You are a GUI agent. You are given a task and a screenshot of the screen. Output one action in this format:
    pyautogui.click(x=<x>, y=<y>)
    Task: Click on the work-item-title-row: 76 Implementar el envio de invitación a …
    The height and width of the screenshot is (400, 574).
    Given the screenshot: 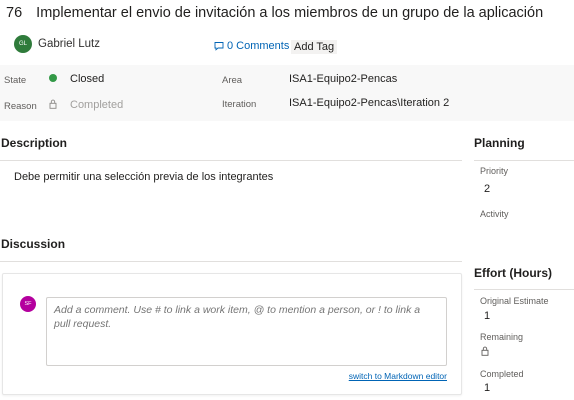 What is the action you would take?
    pyautogui.click(x=274, y=13)
    